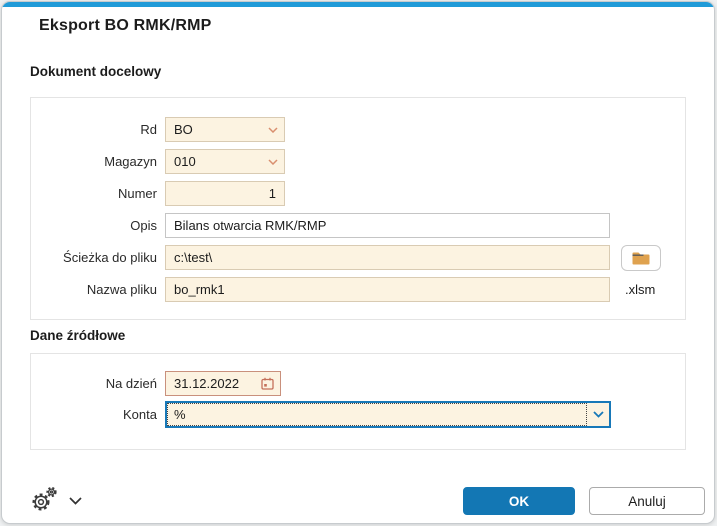 The width and height of the screenshot is (717, 526). What do you see at coordinates (121, 289) in the screenshot?
I see `nazwa-label: Nazwa pliku` at bounding box center [121, 289].